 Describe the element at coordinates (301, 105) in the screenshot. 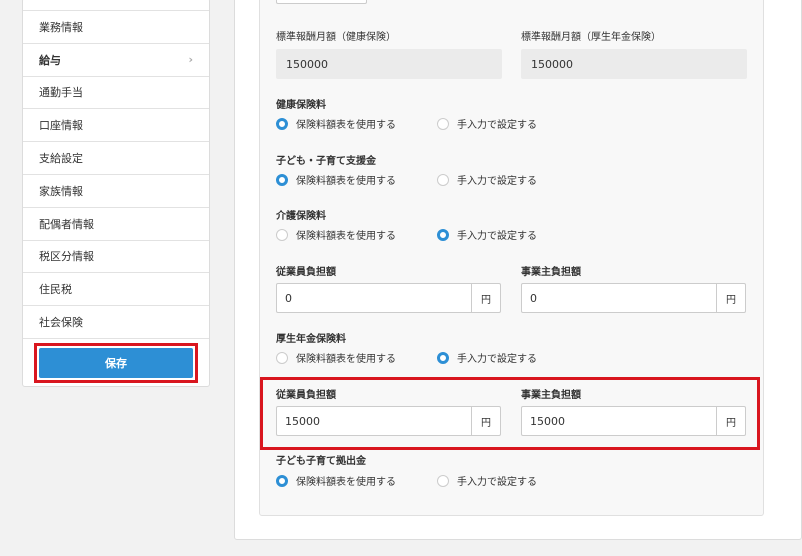

I see `health-ins-label: 健康保険料` at that location.